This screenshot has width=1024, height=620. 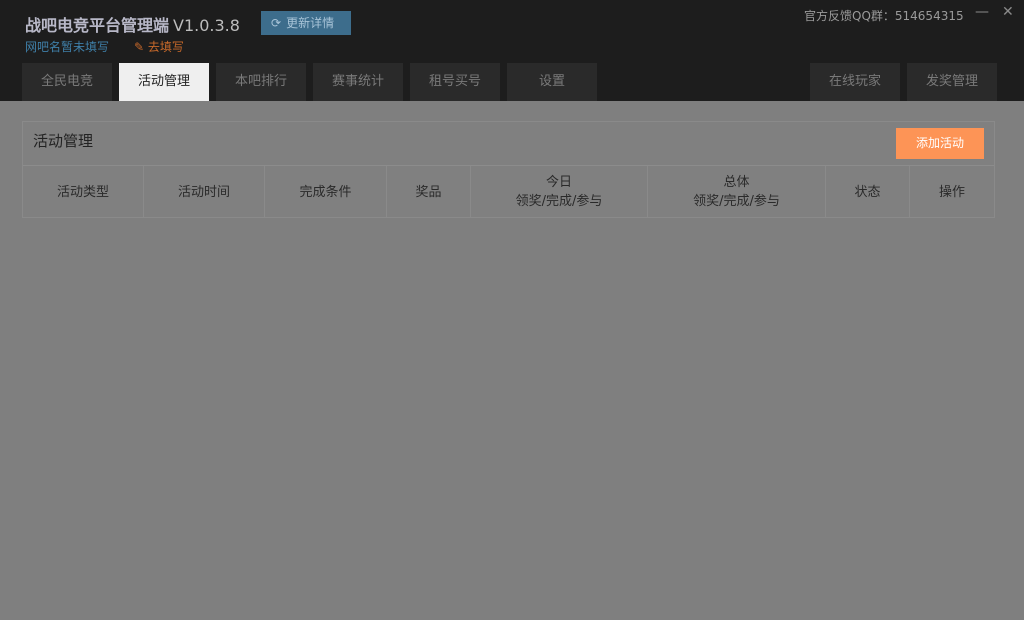 I want to click on column-header: 操作, so click(x=952, y=192).